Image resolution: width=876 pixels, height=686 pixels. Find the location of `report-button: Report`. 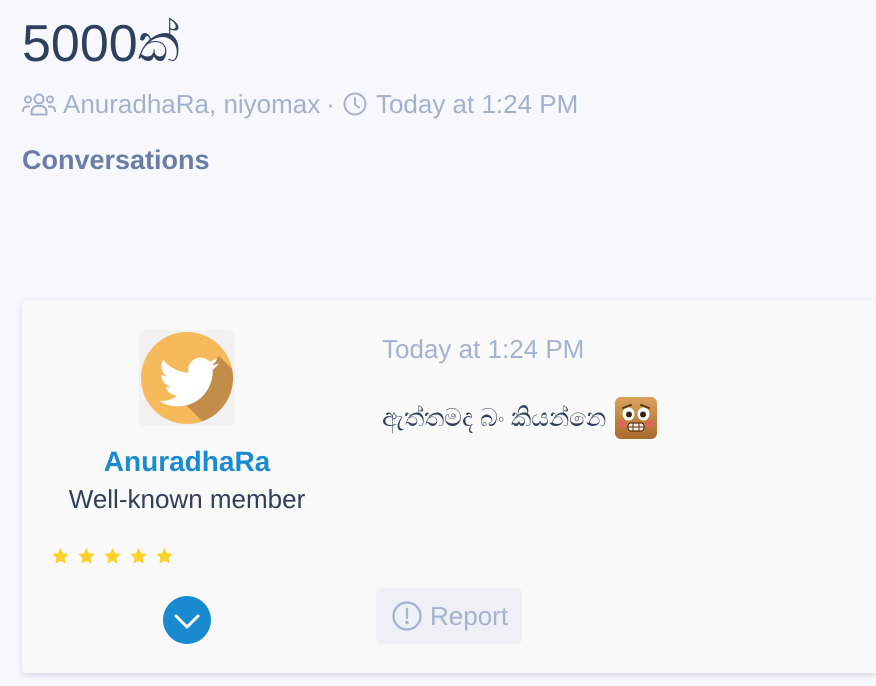

report-button: Report is located at coordinates (449, 616).